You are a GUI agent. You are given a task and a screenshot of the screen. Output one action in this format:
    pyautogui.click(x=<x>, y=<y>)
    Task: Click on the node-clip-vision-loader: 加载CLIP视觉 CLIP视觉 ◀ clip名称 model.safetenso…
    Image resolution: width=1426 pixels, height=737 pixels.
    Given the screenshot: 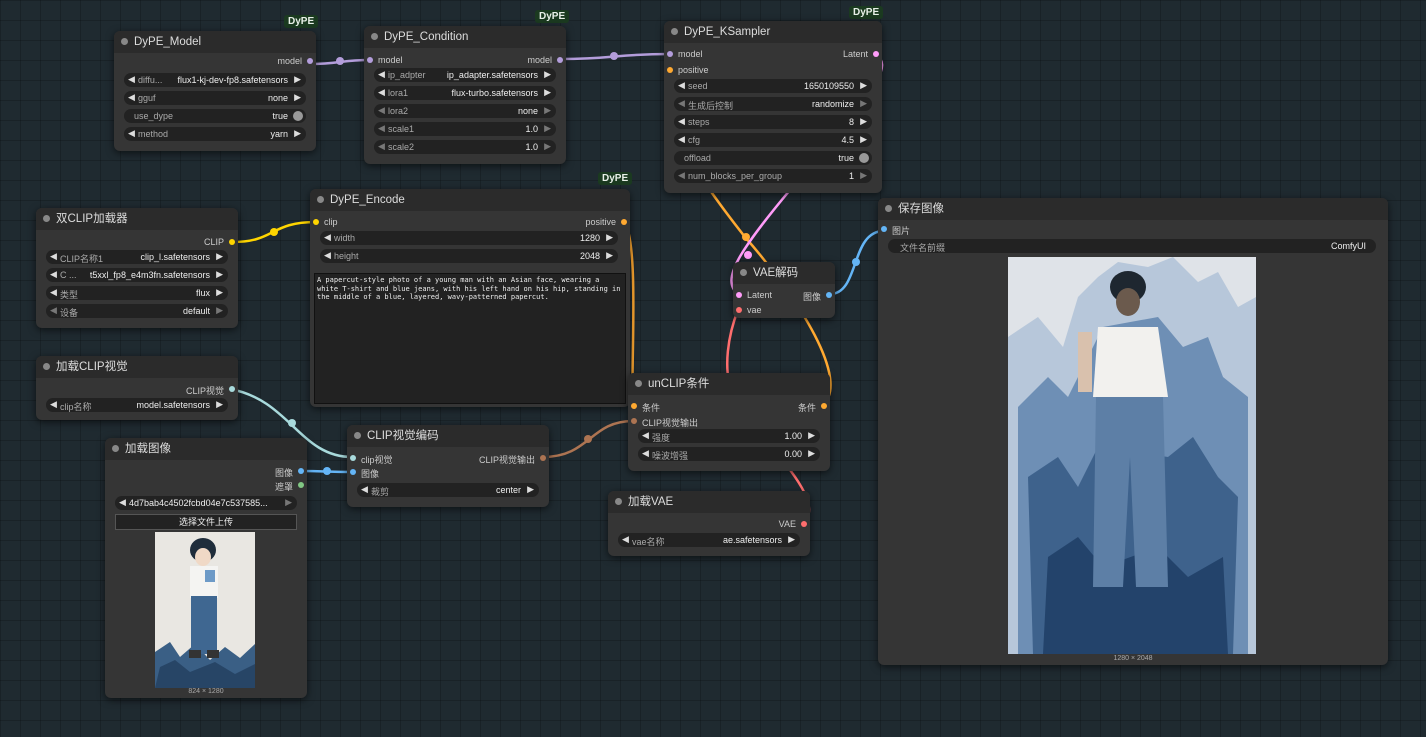 What is the action you would take?
    pyautogui.click(x=137, y=388)
    